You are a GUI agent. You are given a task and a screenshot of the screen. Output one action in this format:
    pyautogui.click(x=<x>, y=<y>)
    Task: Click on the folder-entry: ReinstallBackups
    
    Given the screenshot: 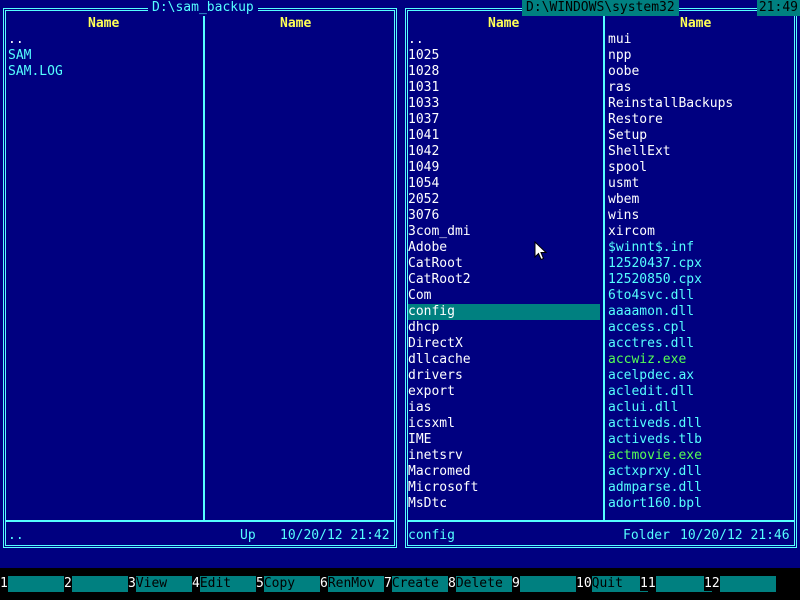 What is the action you would take?
    pyautogui.click(x=701, y=104)
    